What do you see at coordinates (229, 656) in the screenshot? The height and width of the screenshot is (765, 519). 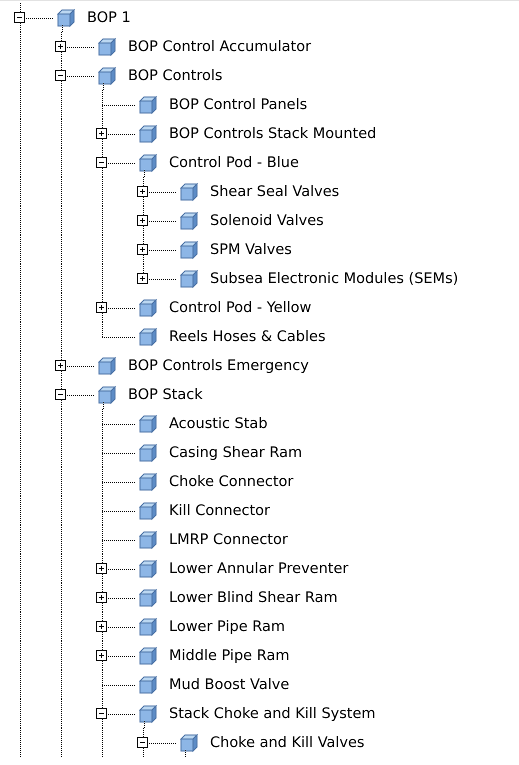 I see `tree-item: Middle Pipe Ram` at bounding box center [229, 656].